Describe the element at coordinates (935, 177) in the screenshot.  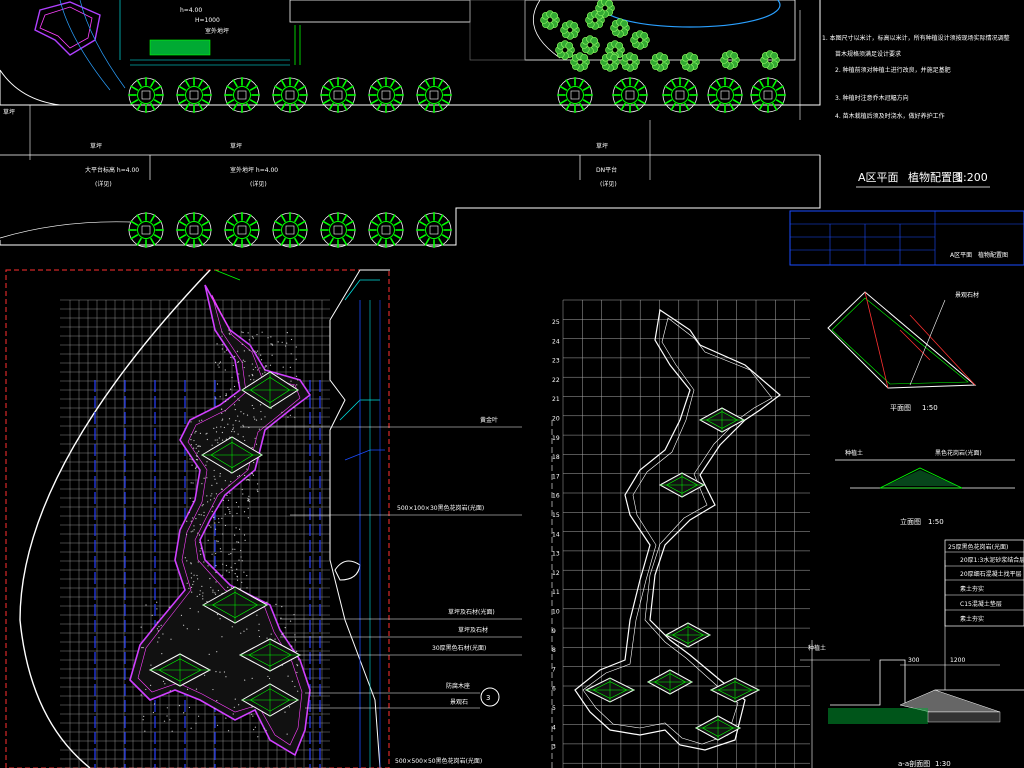
I see `title-sheet: 植物配置图` at that location.